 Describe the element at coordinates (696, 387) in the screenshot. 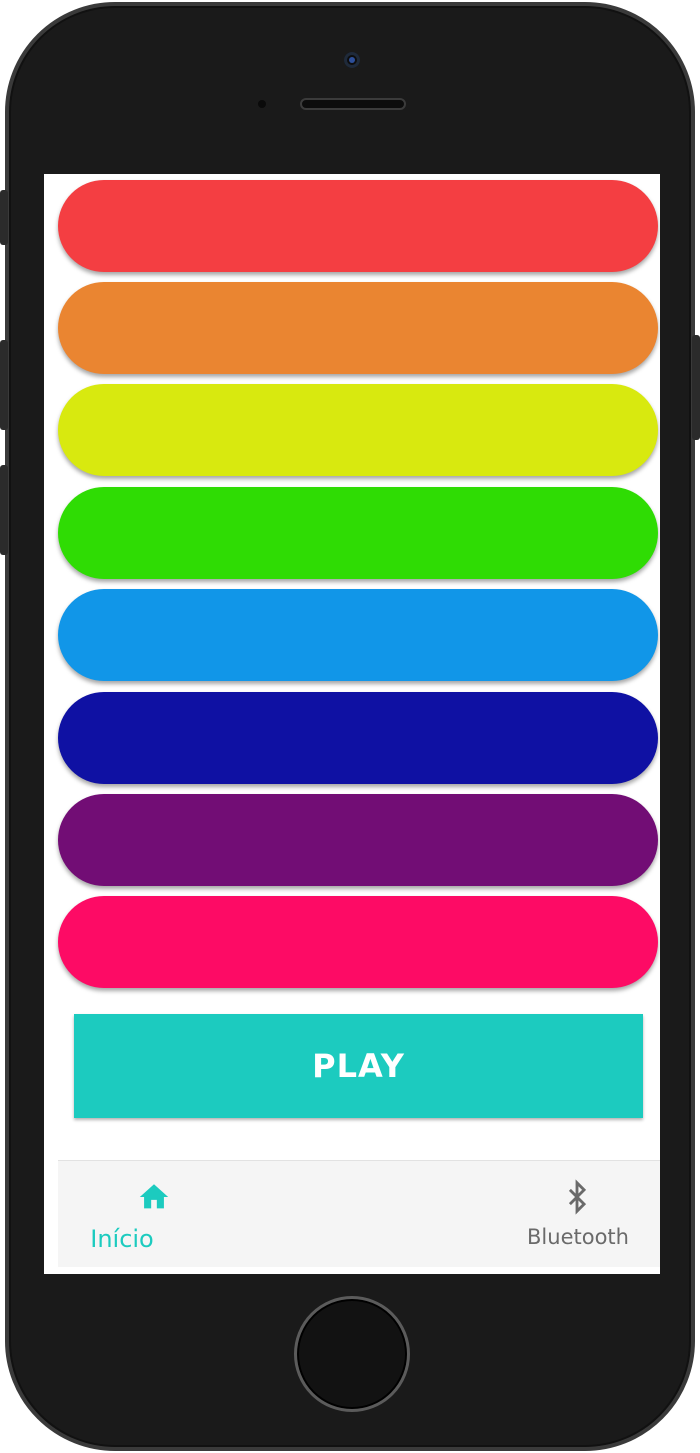

I see `power-button` at that location.